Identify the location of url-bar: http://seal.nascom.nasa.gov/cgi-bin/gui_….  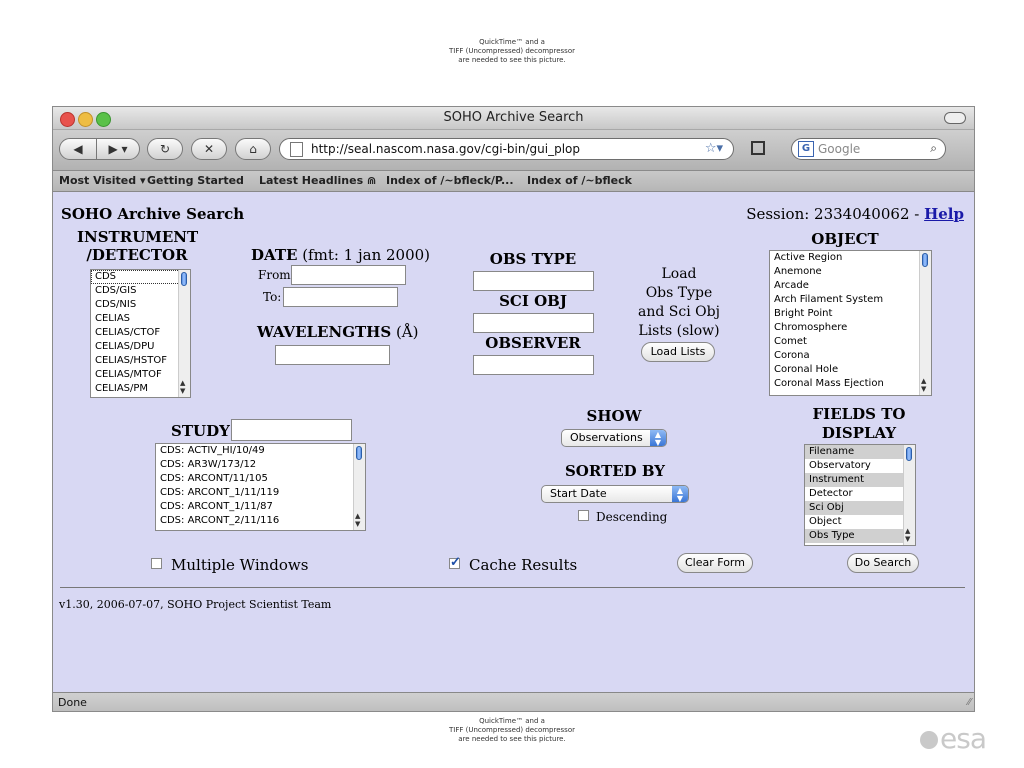
(506, 149).